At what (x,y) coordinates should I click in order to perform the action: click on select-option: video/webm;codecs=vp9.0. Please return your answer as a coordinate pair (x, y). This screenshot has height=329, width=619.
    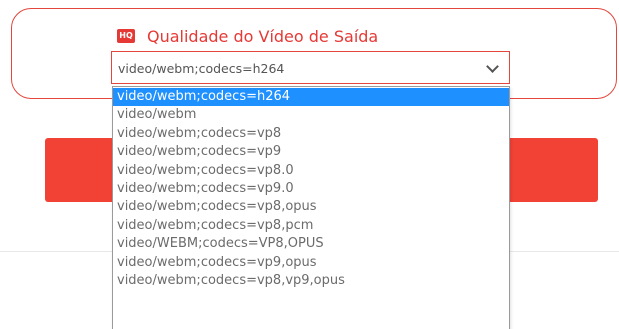
    Looking at the image, I should click on (311, 189).